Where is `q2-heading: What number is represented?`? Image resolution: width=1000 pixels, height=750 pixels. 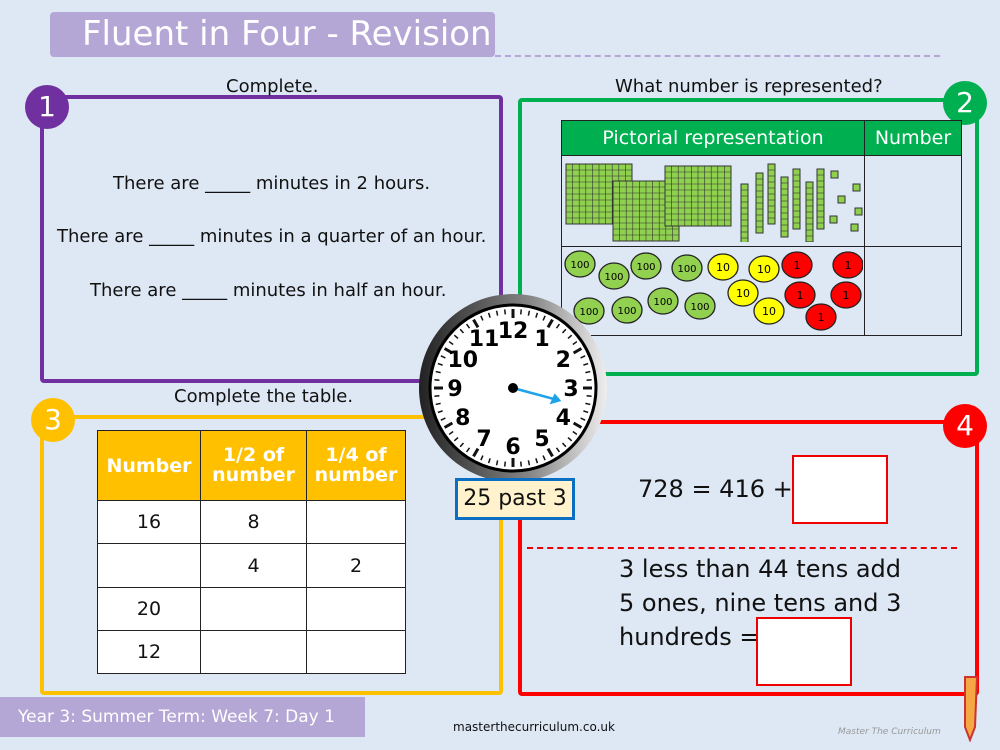 q2-heading: What number is represented? is located at coordinates (749, 86).